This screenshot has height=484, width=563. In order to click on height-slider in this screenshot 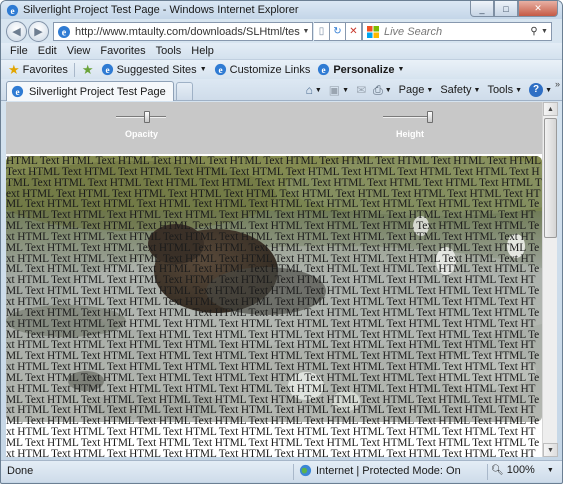, I will do `click(408, 117)`.